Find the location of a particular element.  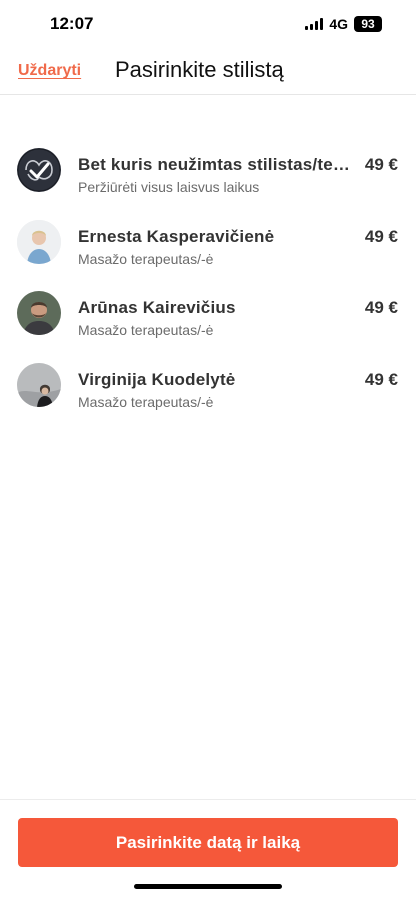

home-indicator is located at coordinates (208, 886).